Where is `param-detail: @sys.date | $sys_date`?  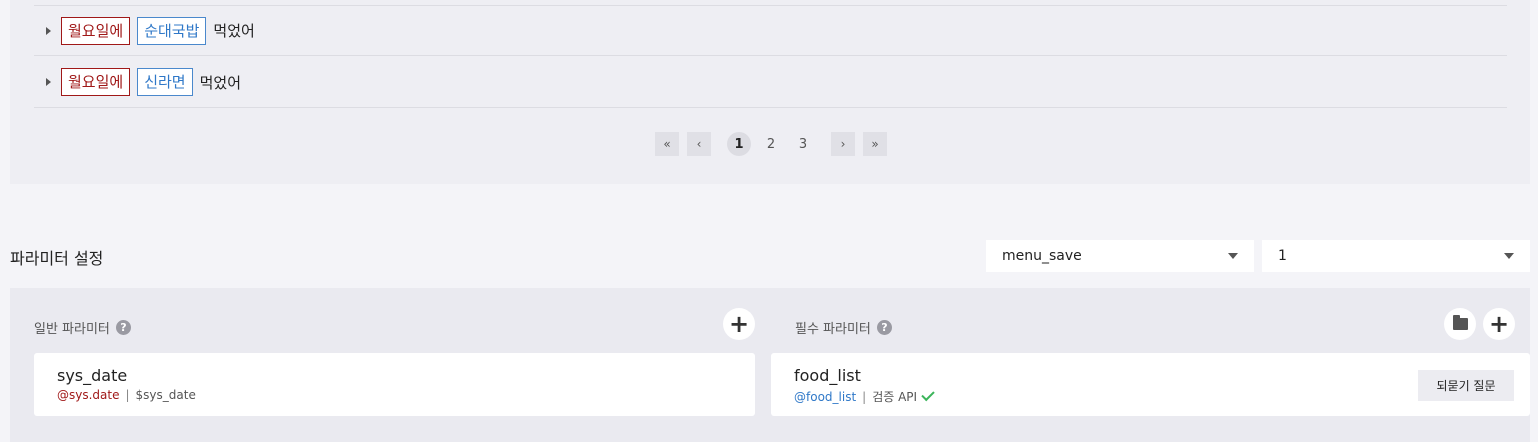 param-detail: @sys.date | $sys_date is located at coordinates (126, 395).